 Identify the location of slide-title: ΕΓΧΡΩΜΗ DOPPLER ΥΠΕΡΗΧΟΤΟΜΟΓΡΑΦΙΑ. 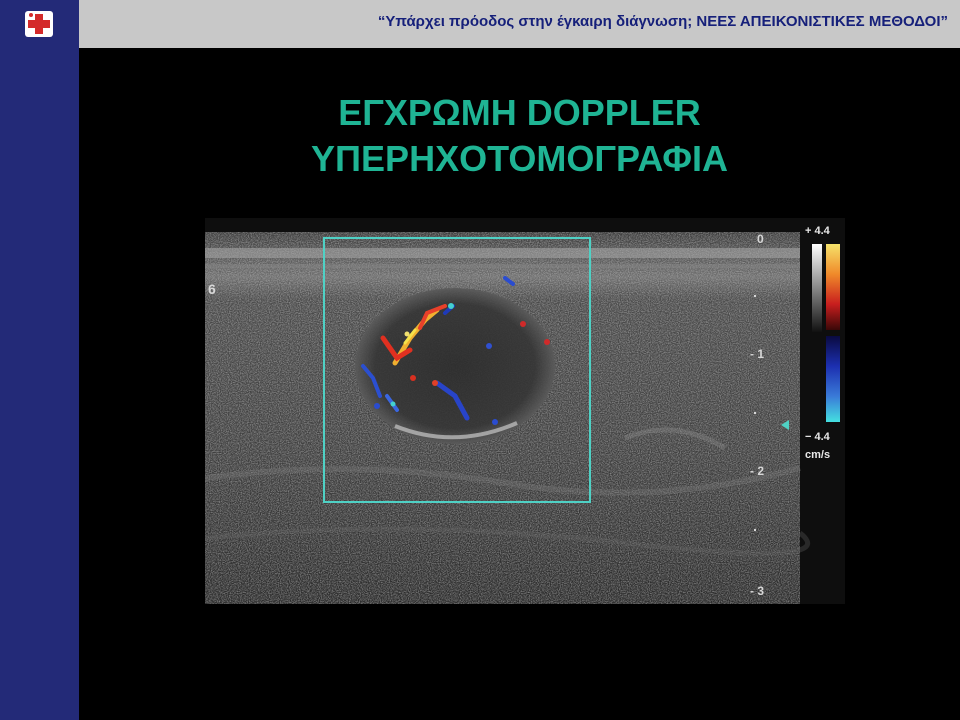
(519, 136).